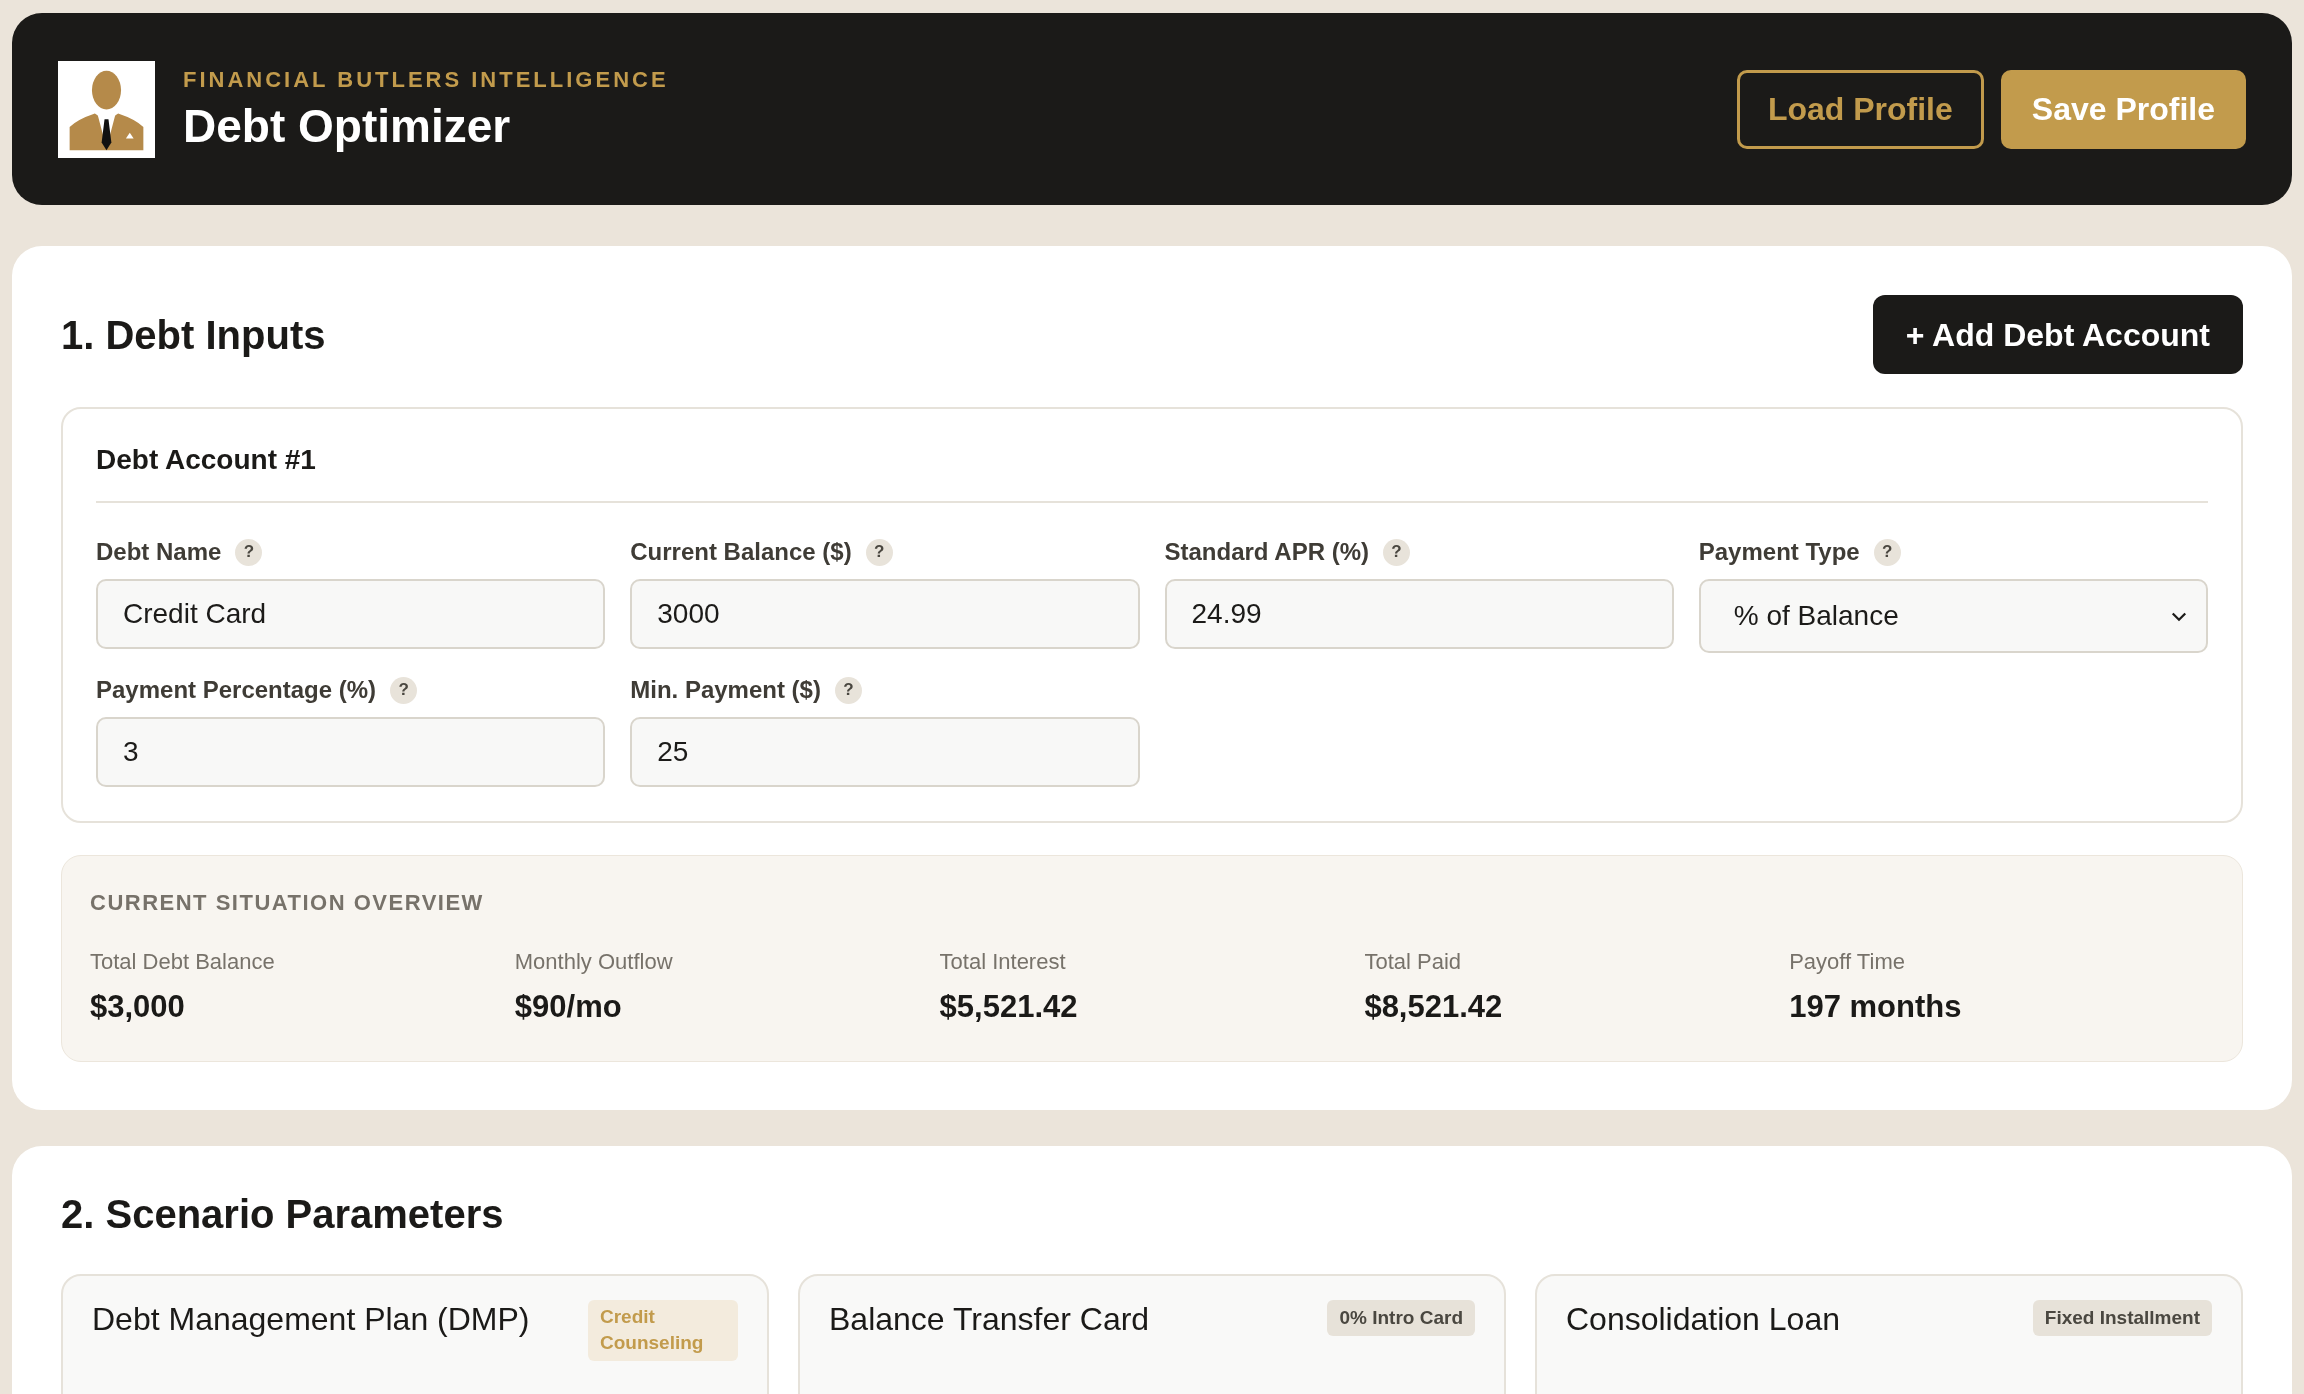  What do you see at coordinates (663, 1330) in the screenshot?
I see `scenario-tag: Credit Counseling` at bounding box center [663, 1330].